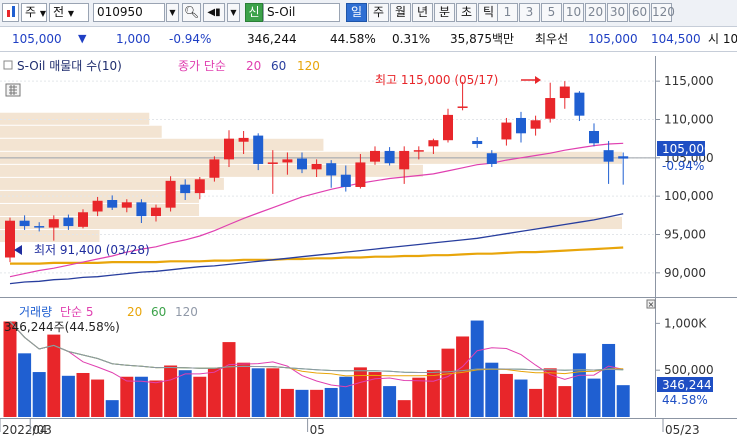 The image size is (737, 442). Describe the element at coordinates (8, 65) in the screenshot. I see `legend-toggle-icon` at that location.